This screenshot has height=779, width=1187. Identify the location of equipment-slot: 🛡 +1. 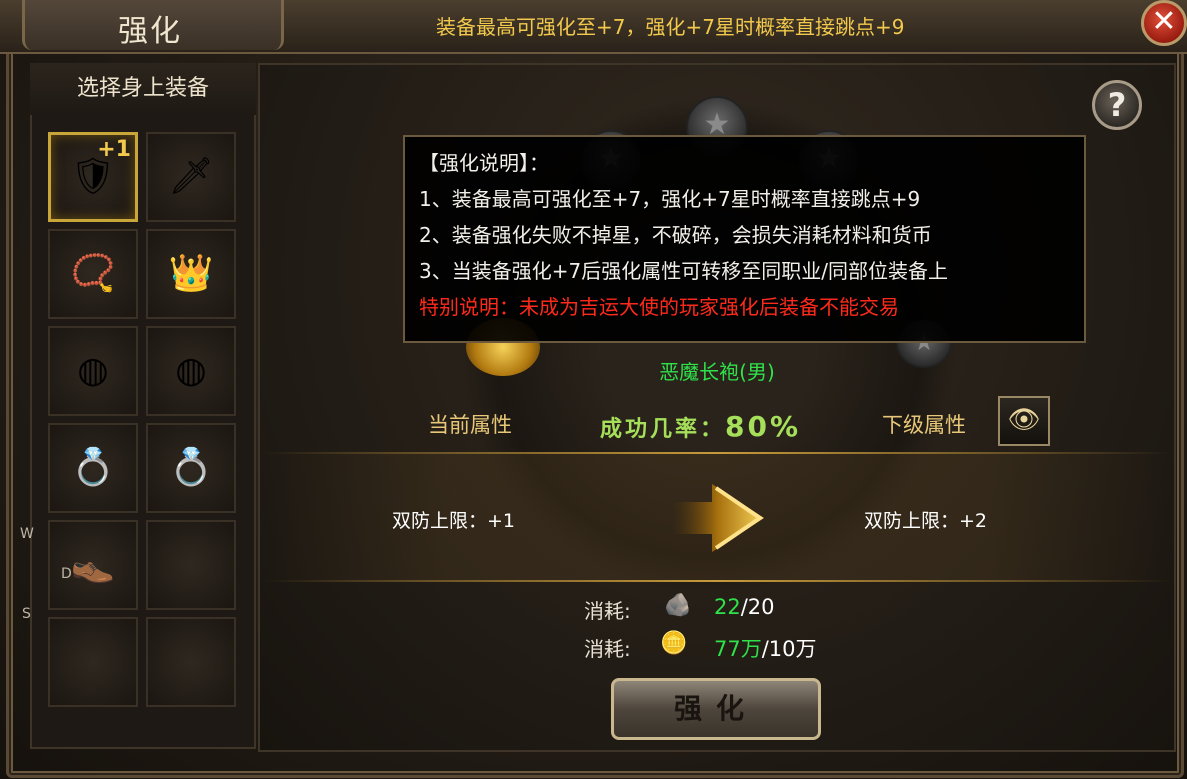
(93, 177).